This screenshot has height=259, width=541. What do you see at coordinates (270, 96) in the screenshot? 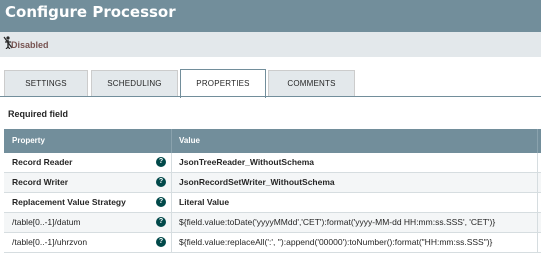
I see `tab-divider` at bounding box center [270, 96].